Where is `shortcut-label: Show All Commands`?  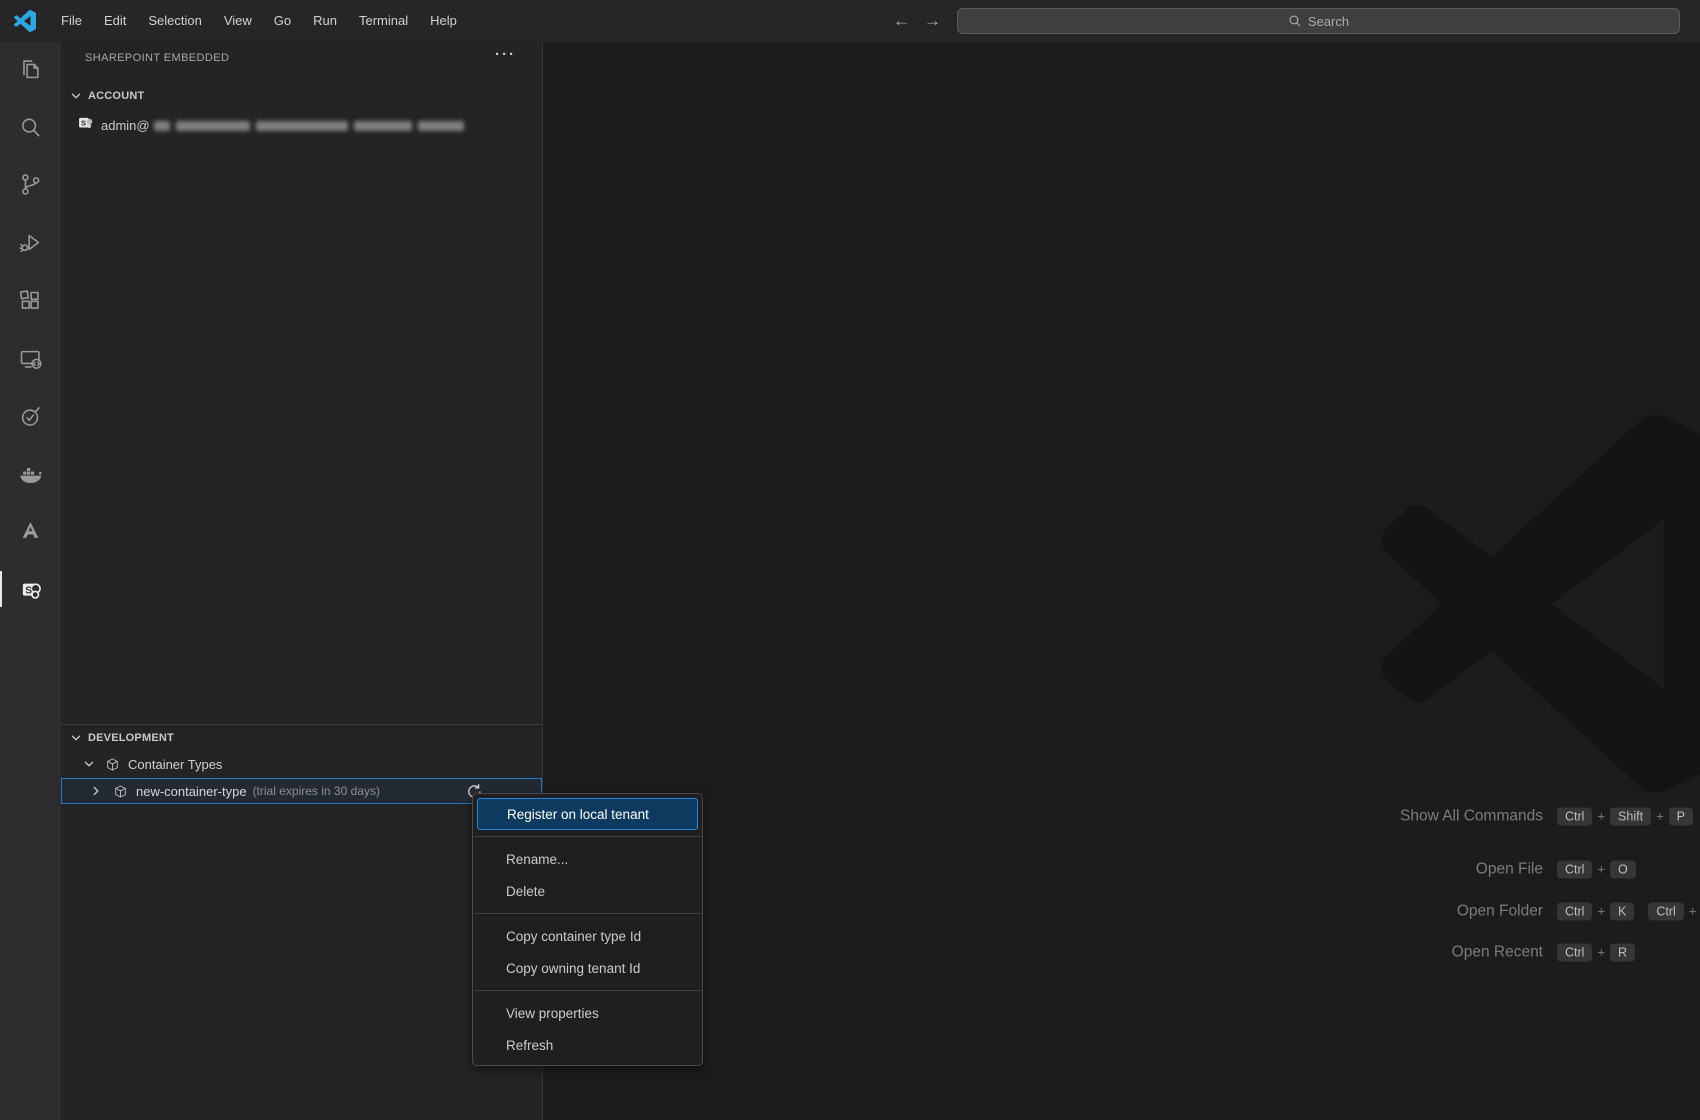 shortcut-label: Show All Commands is located at coordinates (1471, 816).